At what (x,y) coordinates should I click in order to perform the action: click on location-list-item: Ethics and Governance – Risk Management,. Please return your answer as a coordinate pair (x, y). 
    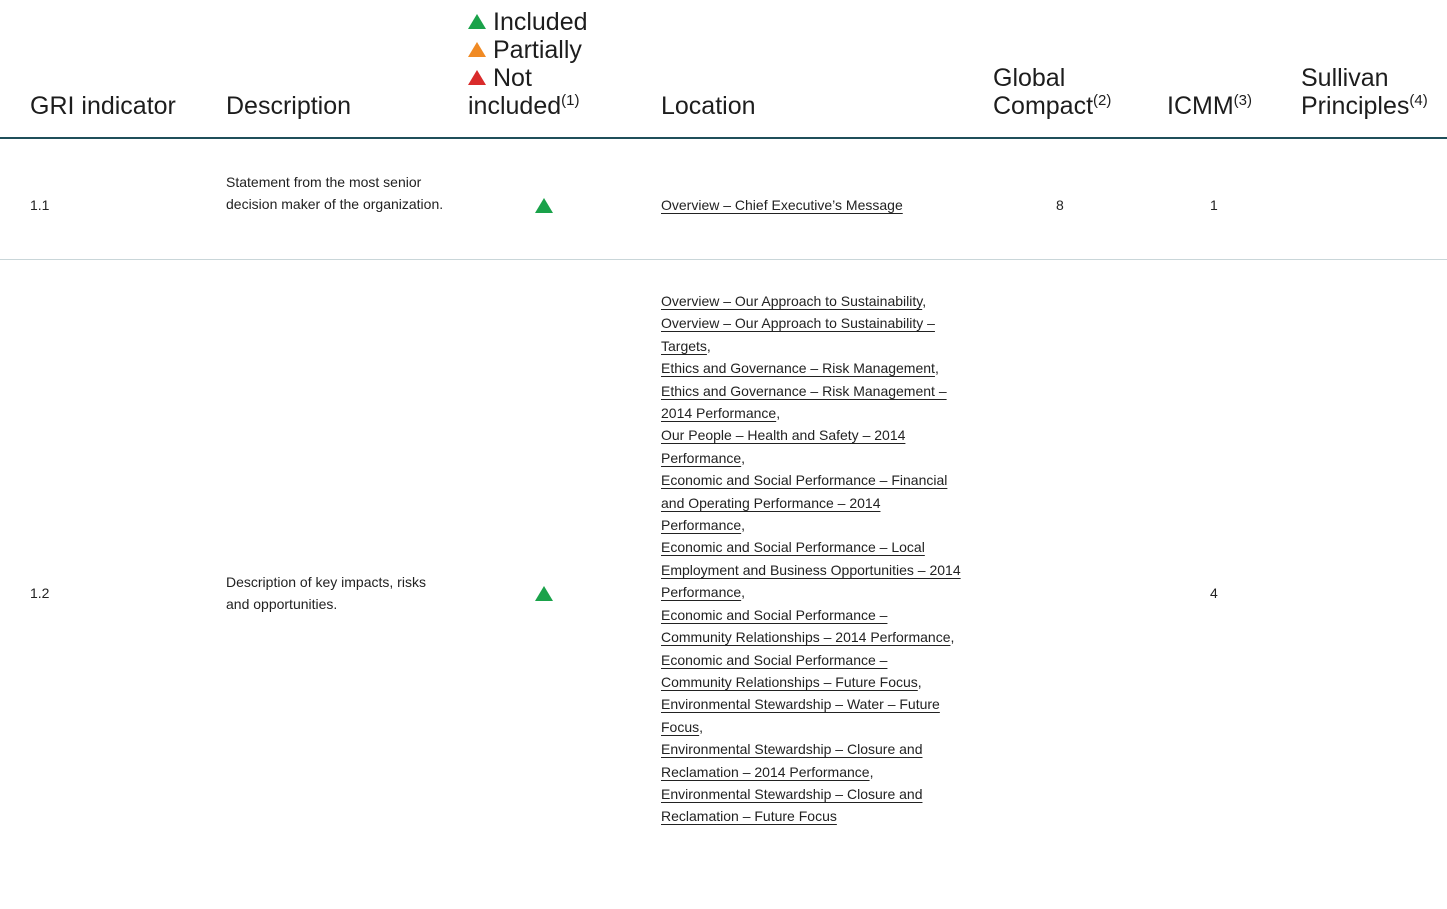
    Looking at the image, I should click on (800, 368).